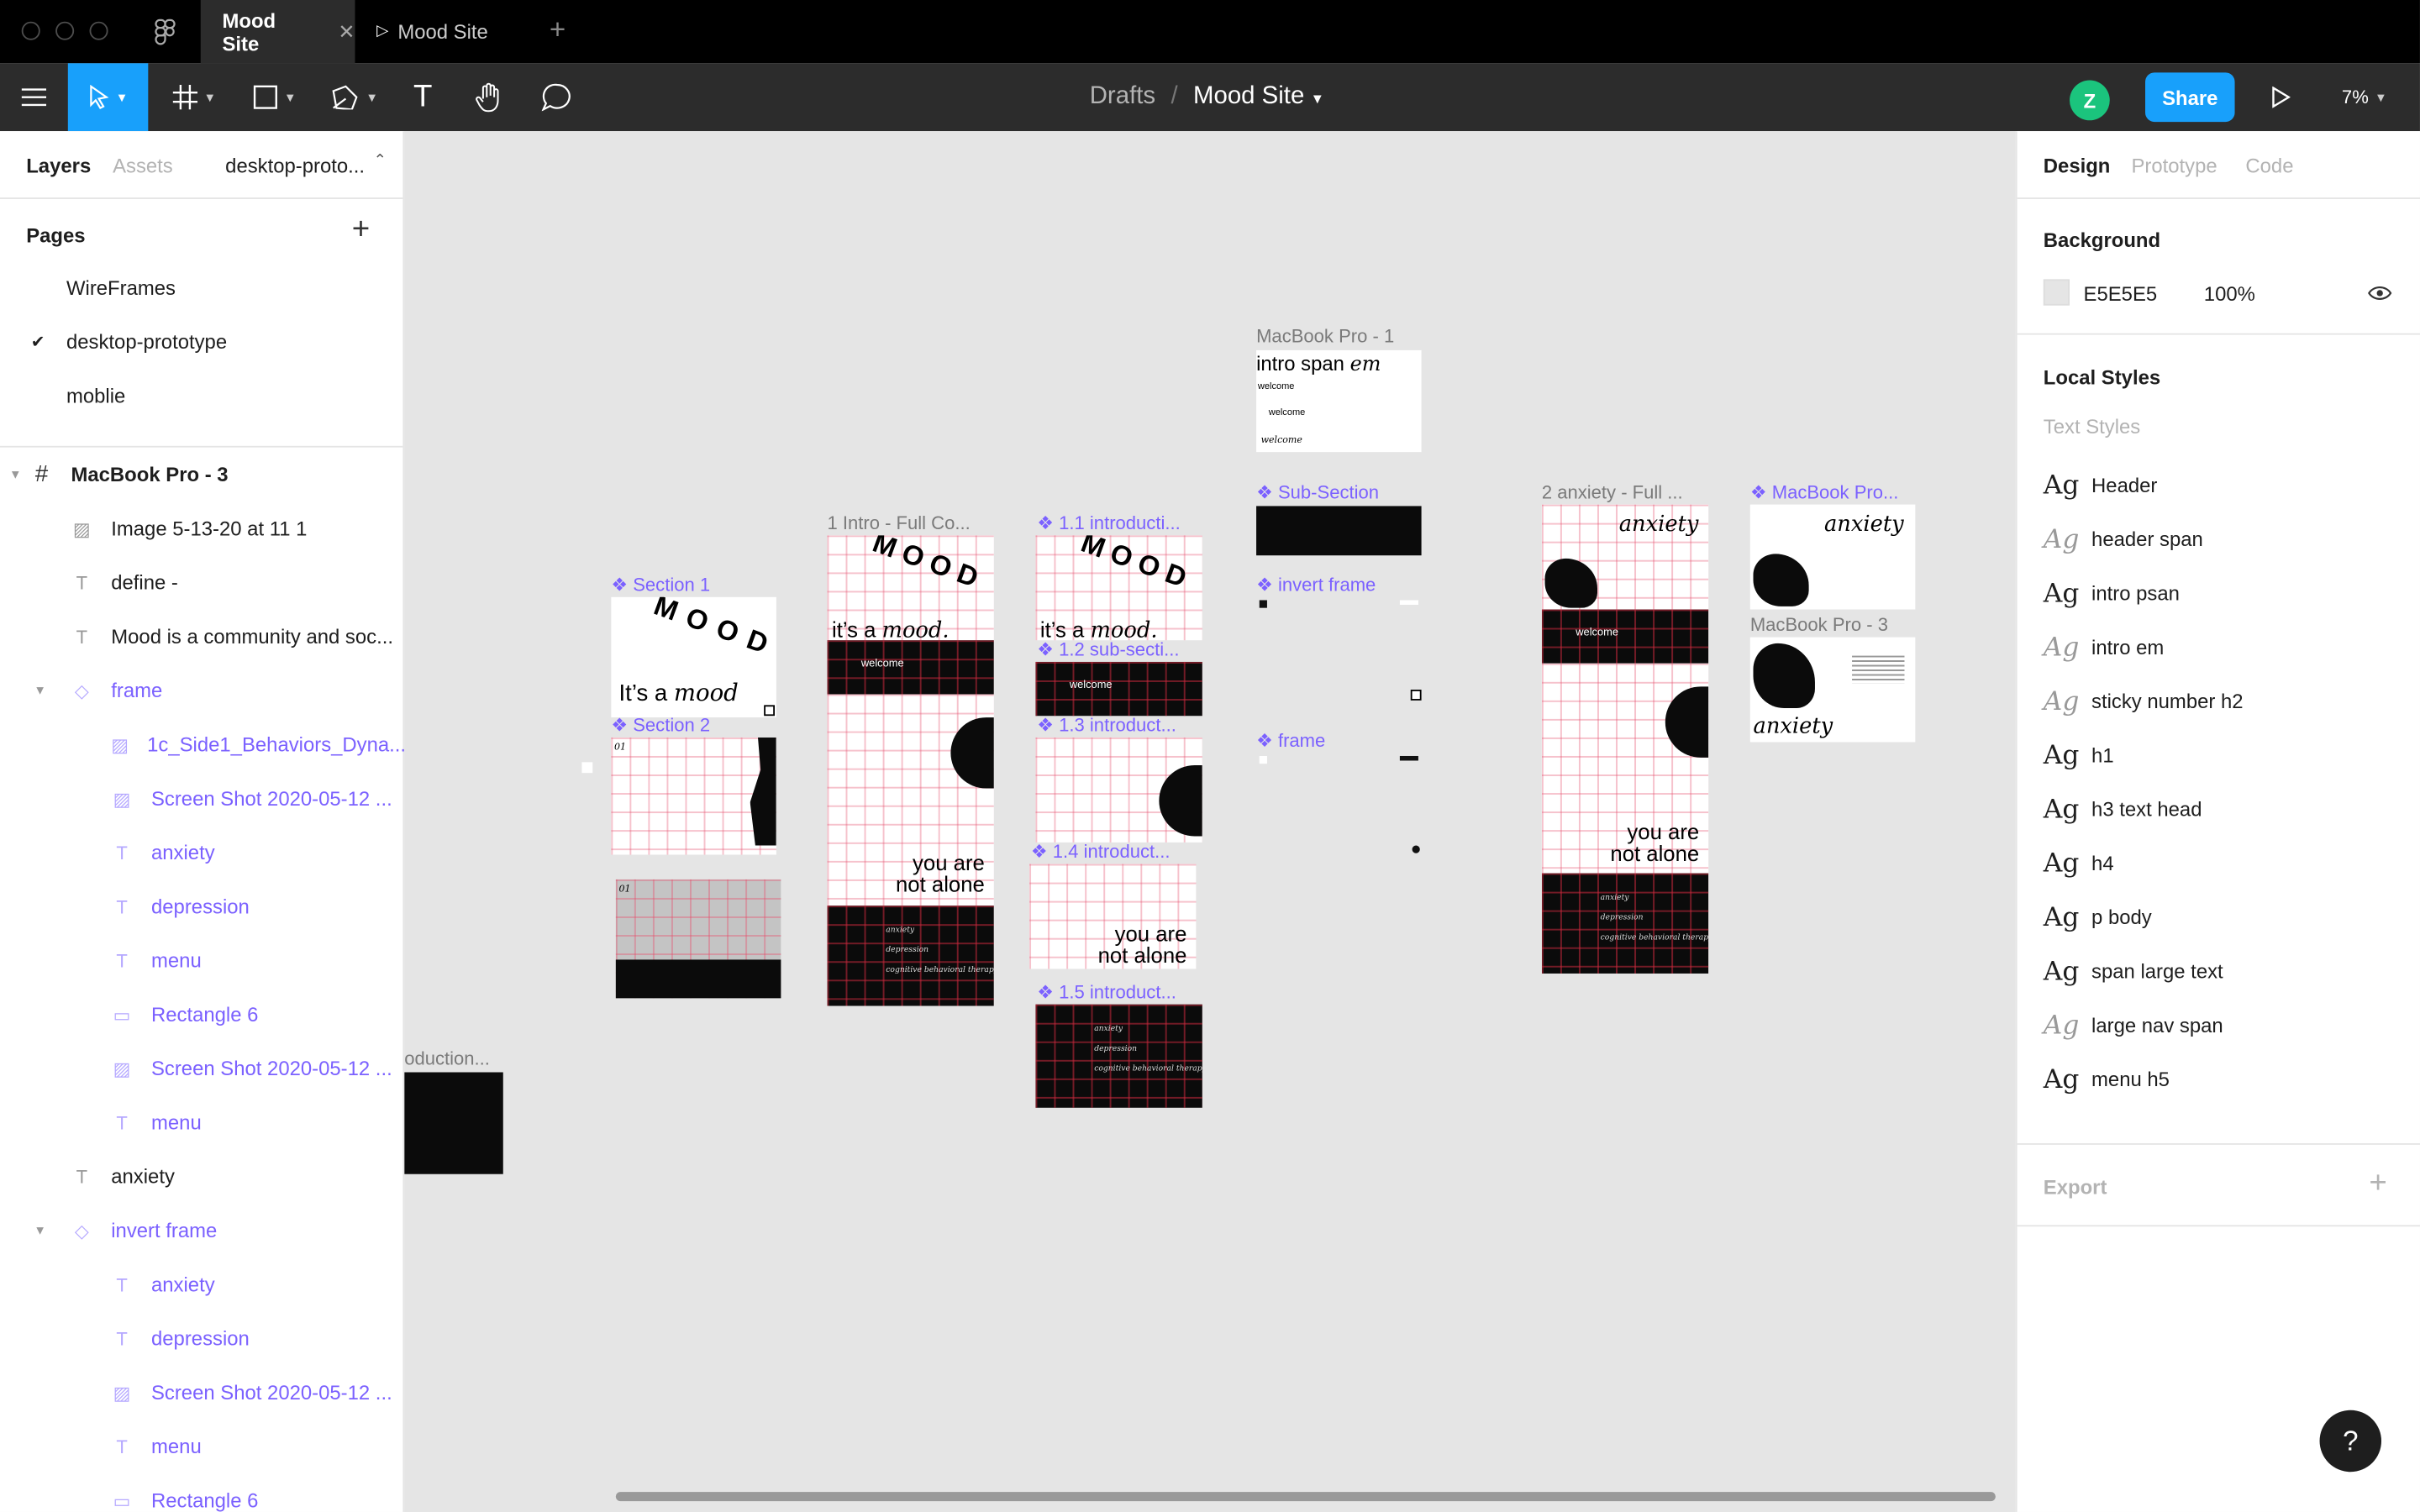  I want to click on layer-macbook-pro-3: ▼ # MacBook Pro - 3, so click(201, 474).